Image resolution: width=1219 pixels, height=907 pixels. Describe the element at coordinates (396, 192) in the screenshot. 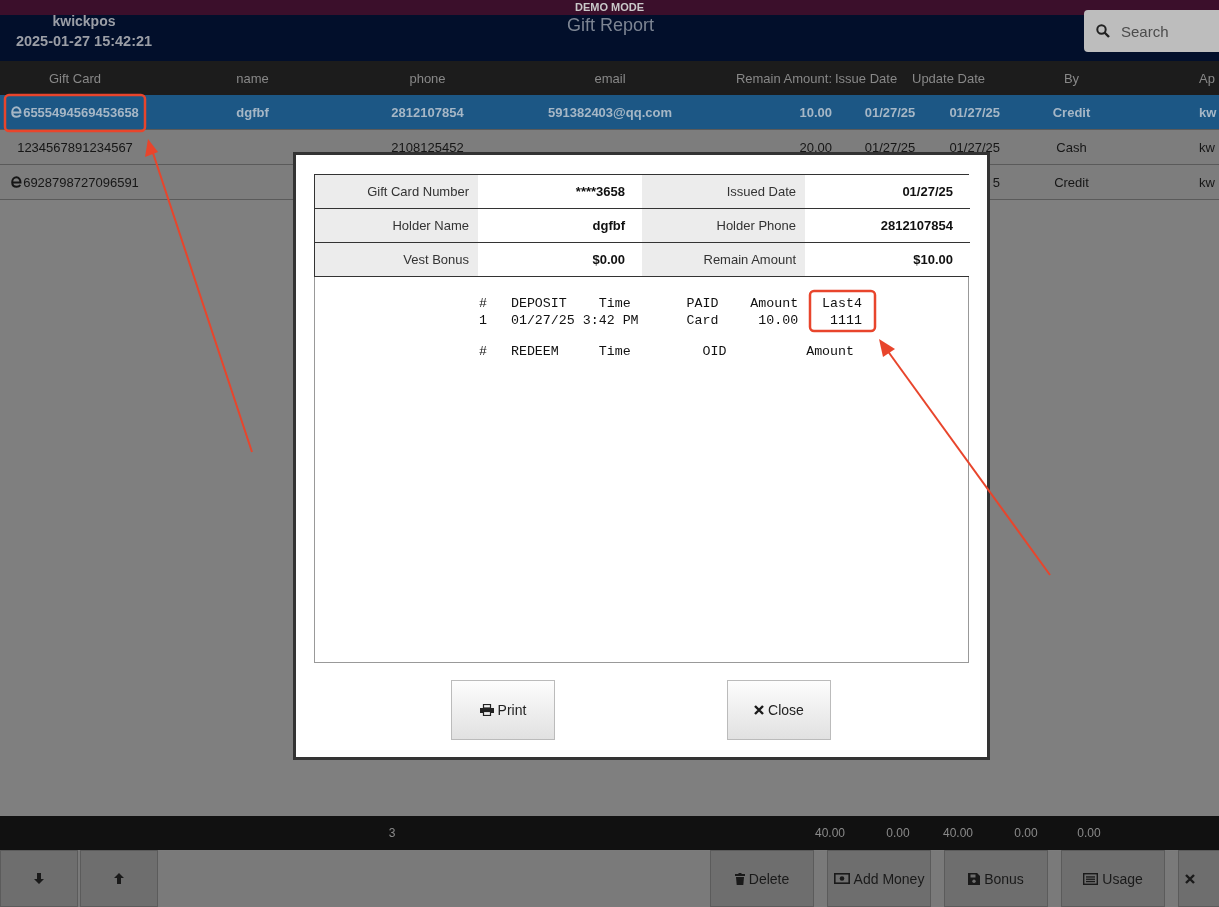

I see `field-label: Gift Card Number` at that location.